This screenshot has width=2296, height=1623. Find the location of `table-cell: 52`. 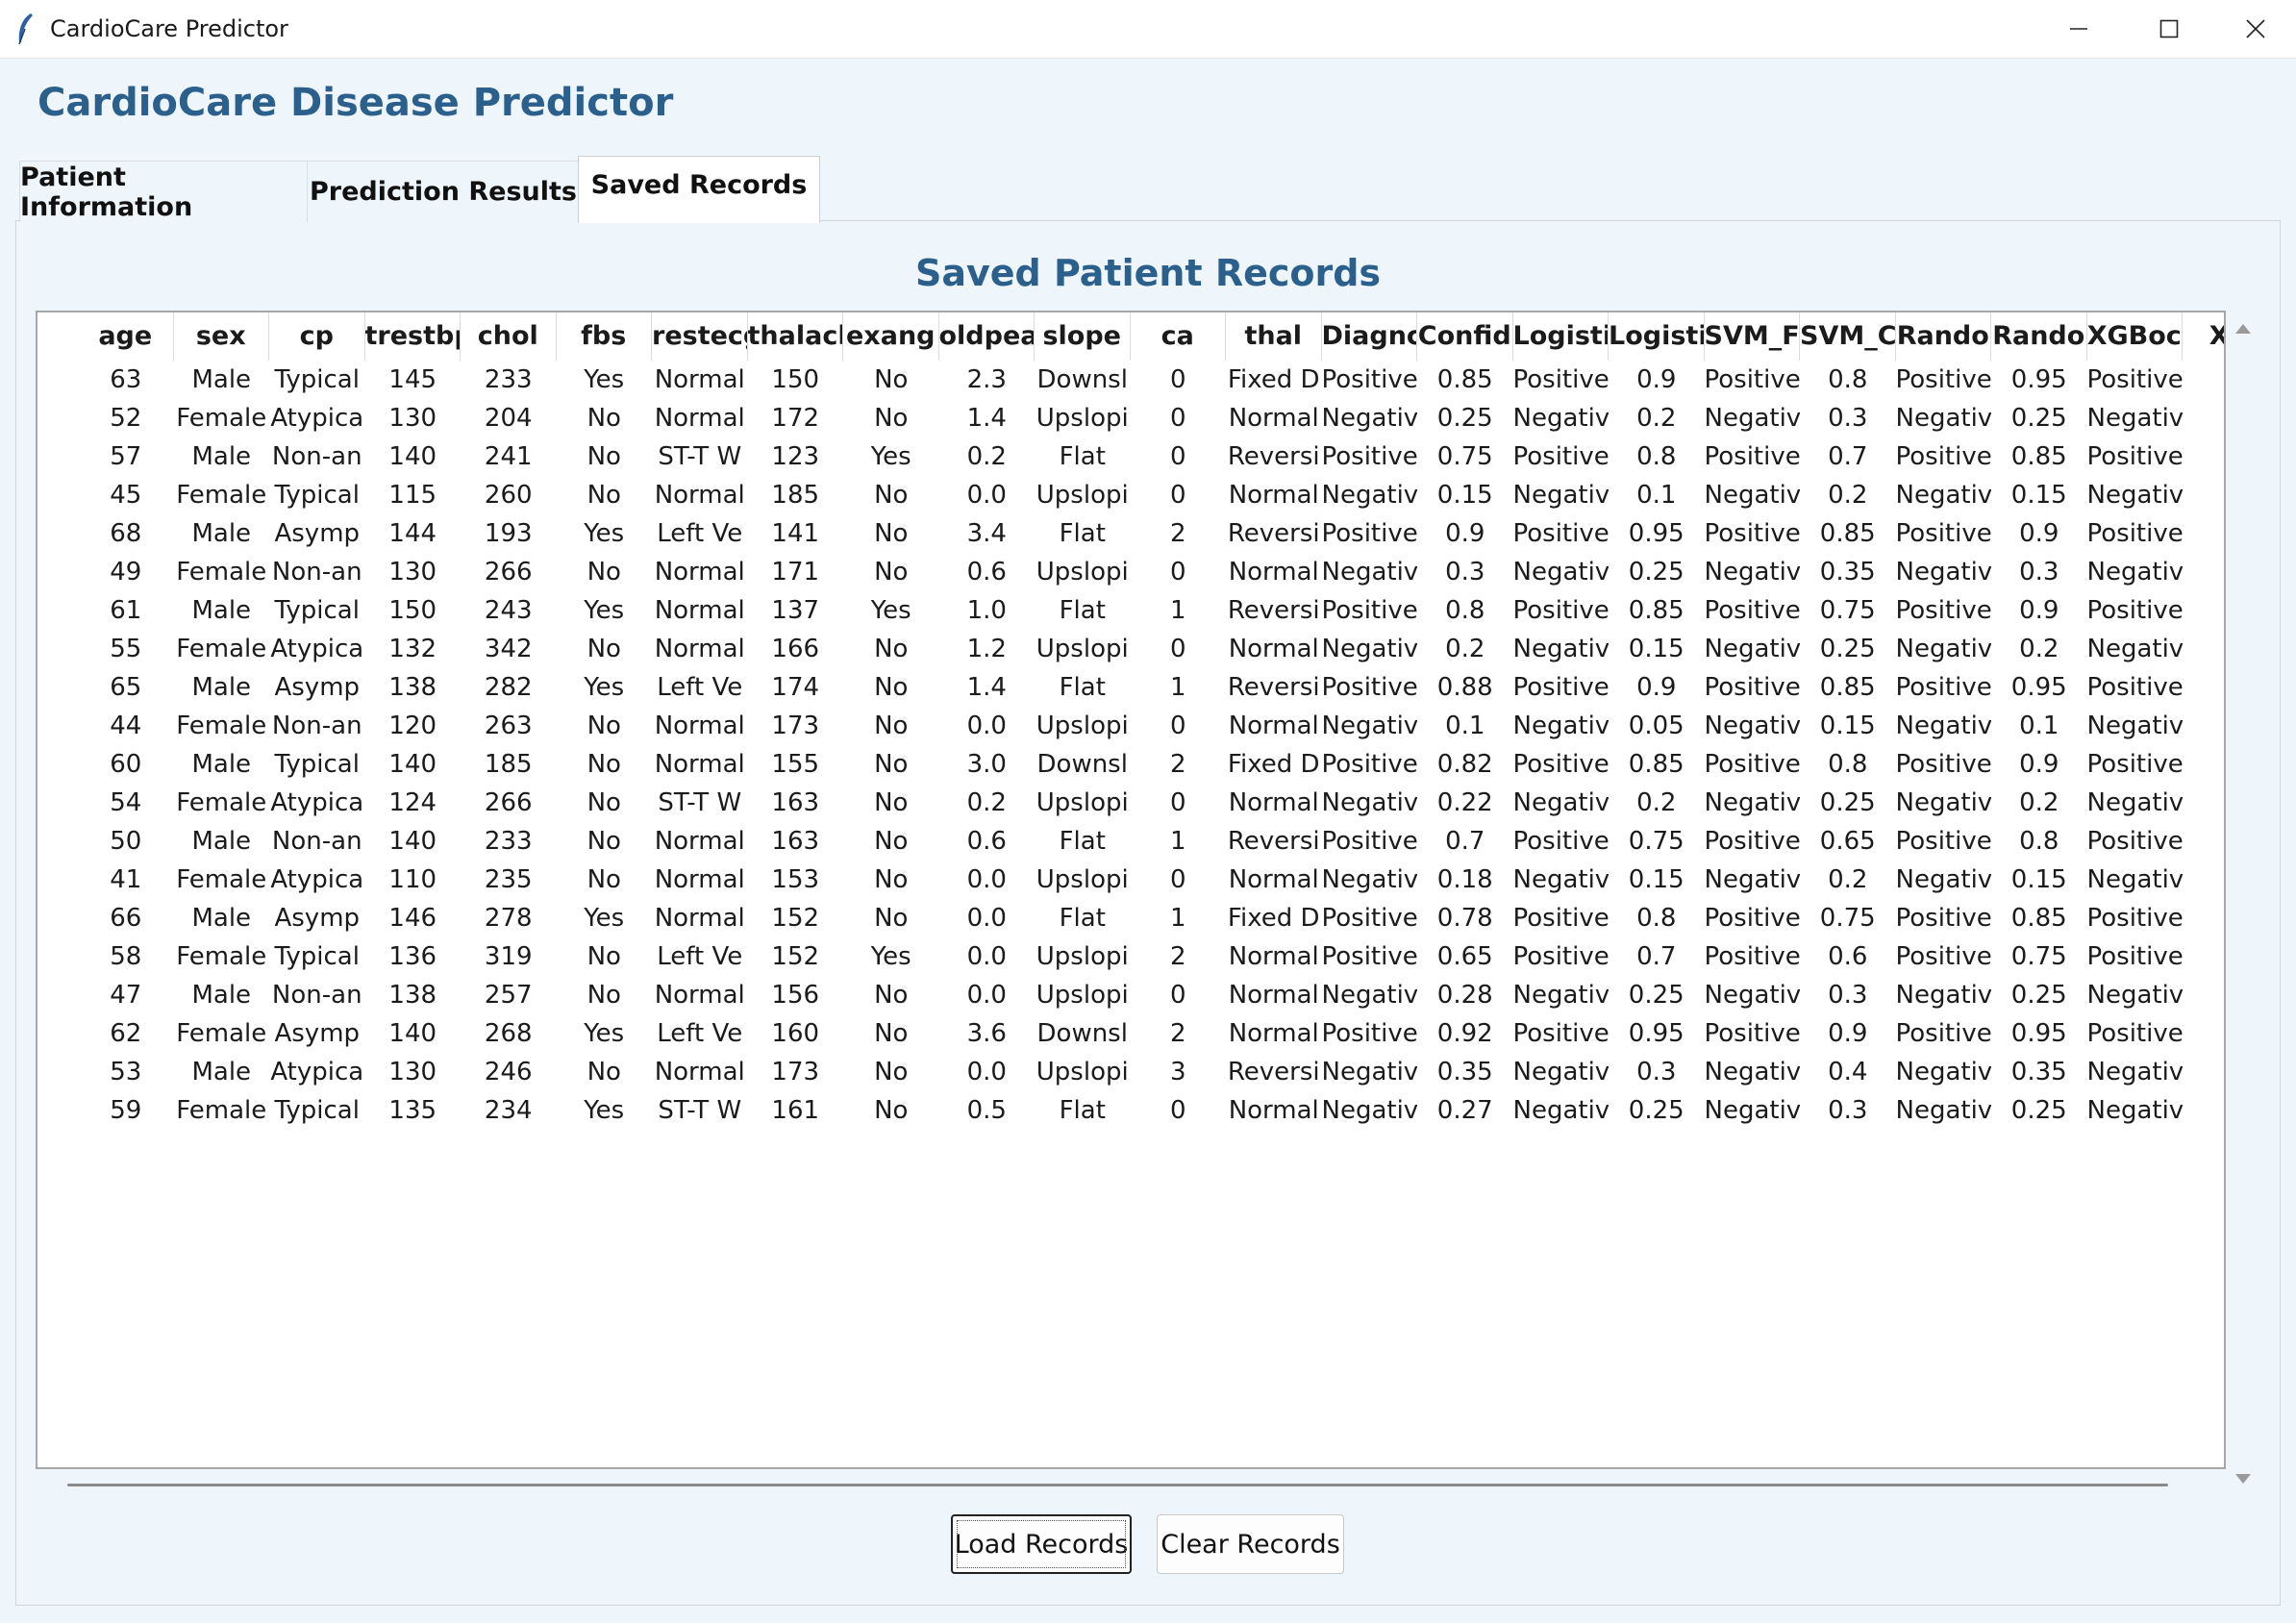

table-cell: 52 is located at coordinates (126, 418).